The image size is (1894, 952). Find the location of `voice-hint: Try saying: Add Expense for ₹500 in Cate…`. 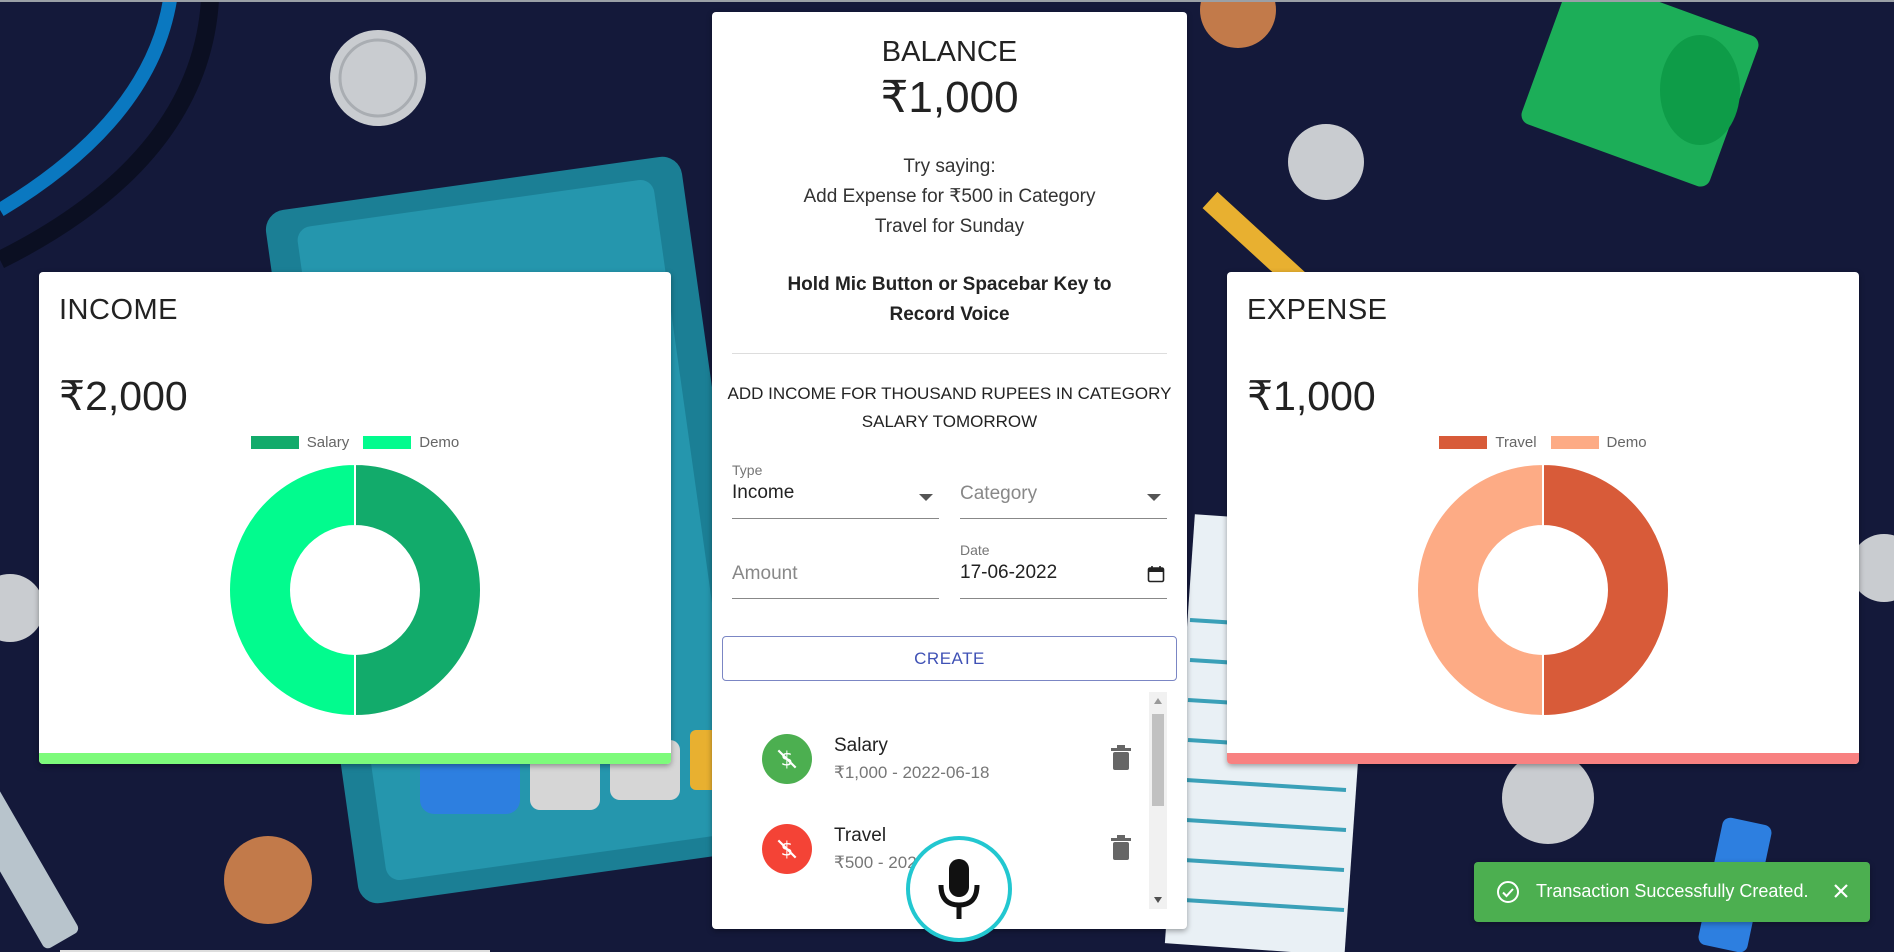

voice-hint: Try saying: Add Expense for ₹500 in Cate… is located at coordinates (949, 197).